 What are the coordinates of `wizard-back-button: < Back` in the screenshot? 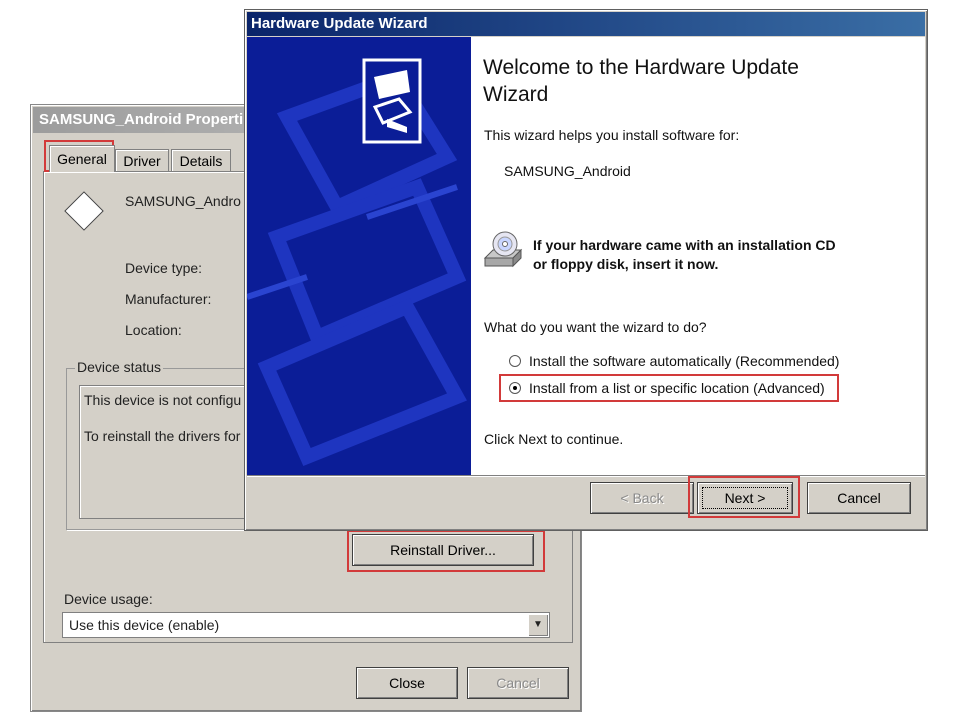 It's located at (642, 498).